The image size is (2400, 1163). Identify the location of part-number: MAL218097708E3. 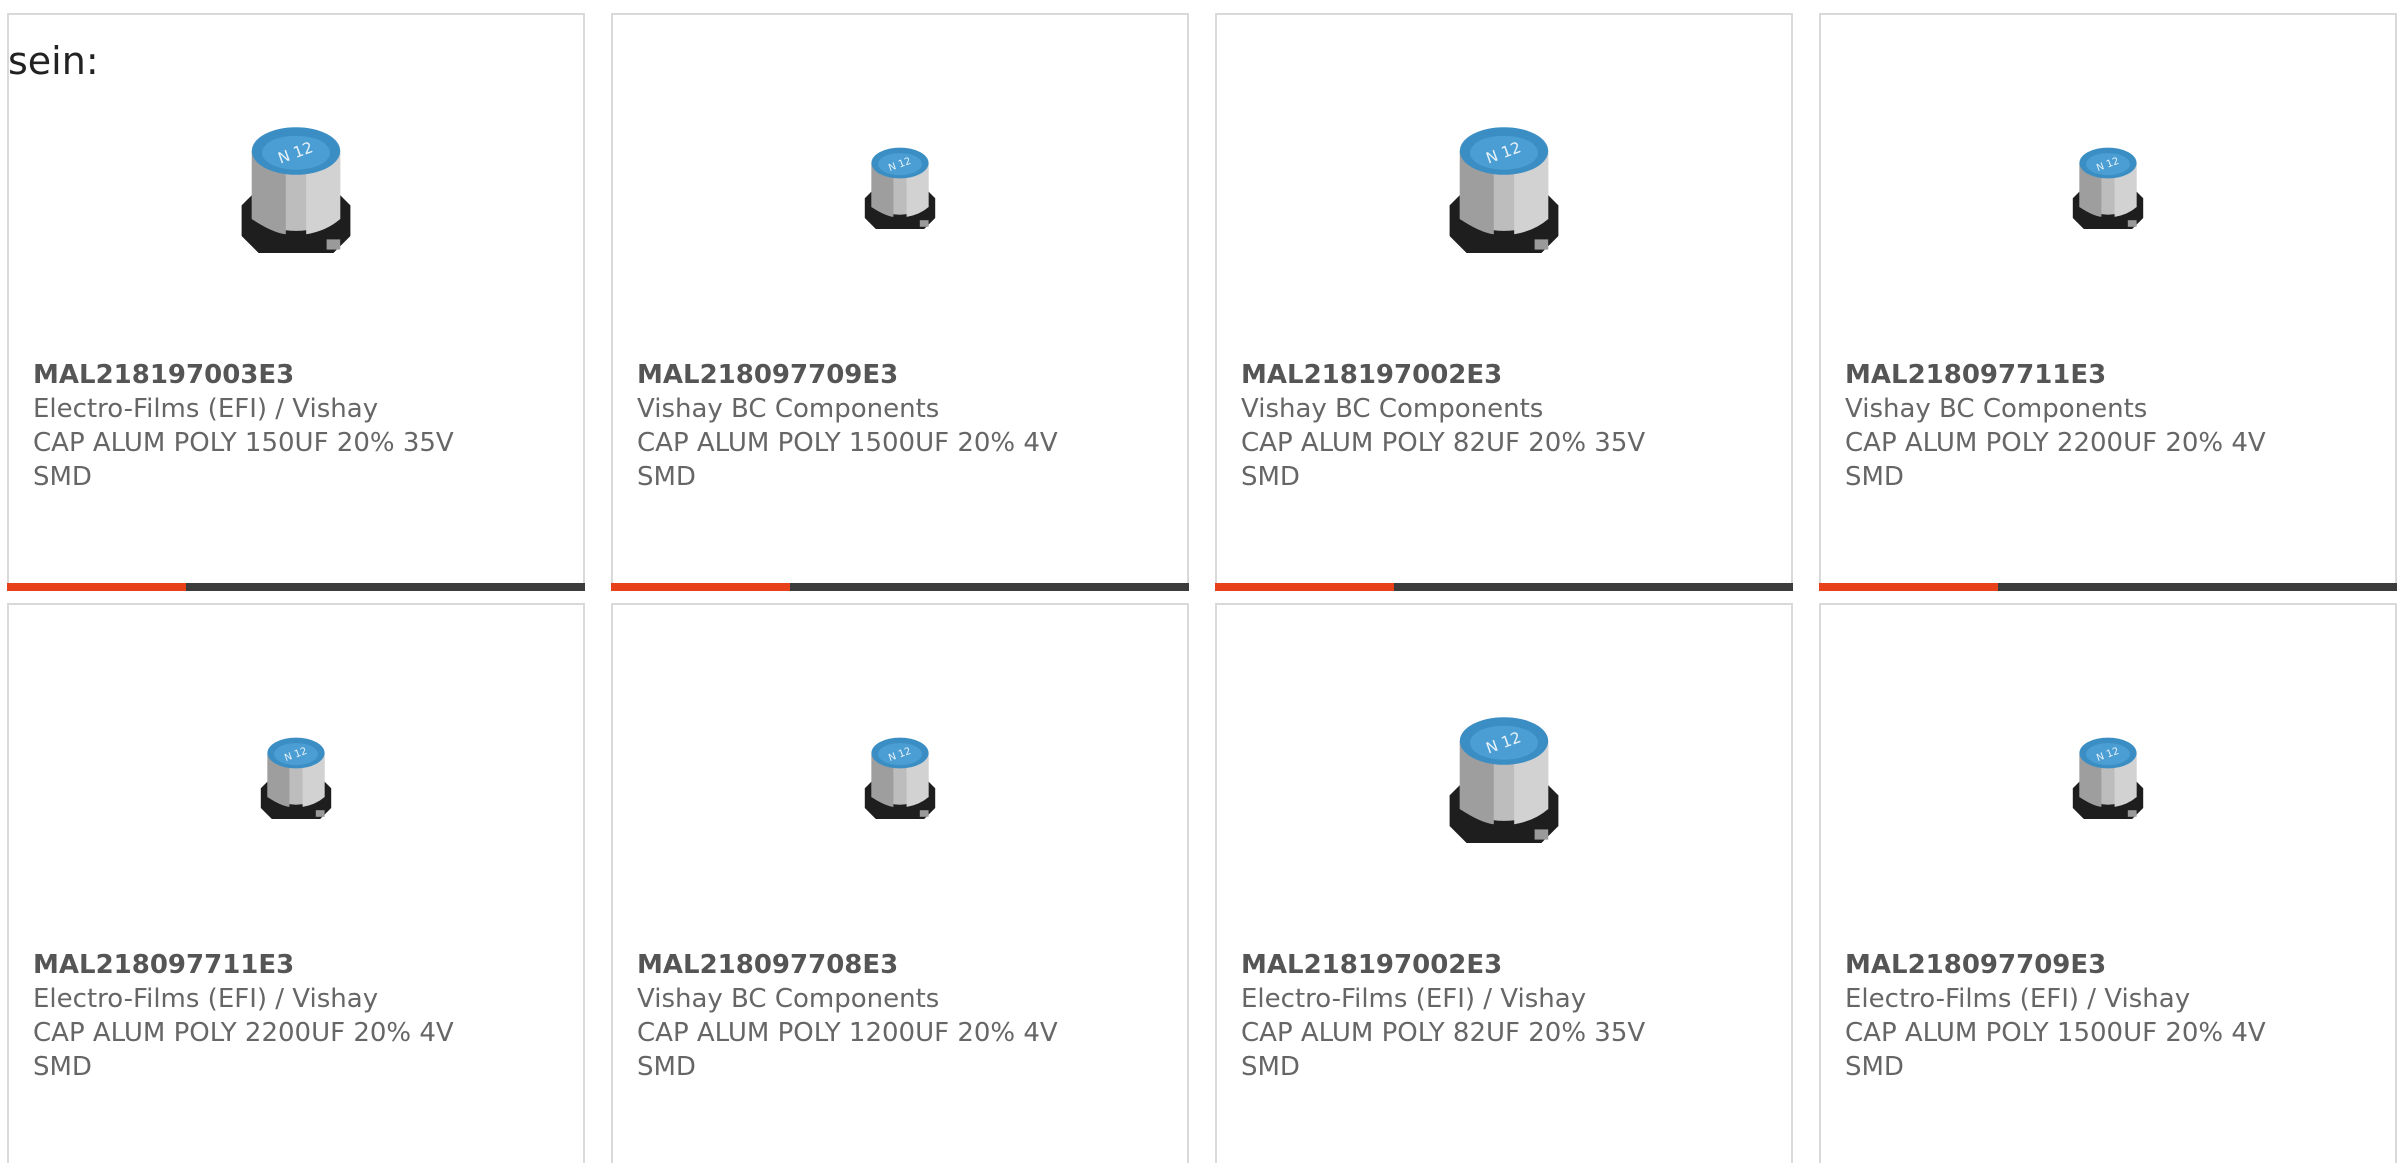
(902, 965).